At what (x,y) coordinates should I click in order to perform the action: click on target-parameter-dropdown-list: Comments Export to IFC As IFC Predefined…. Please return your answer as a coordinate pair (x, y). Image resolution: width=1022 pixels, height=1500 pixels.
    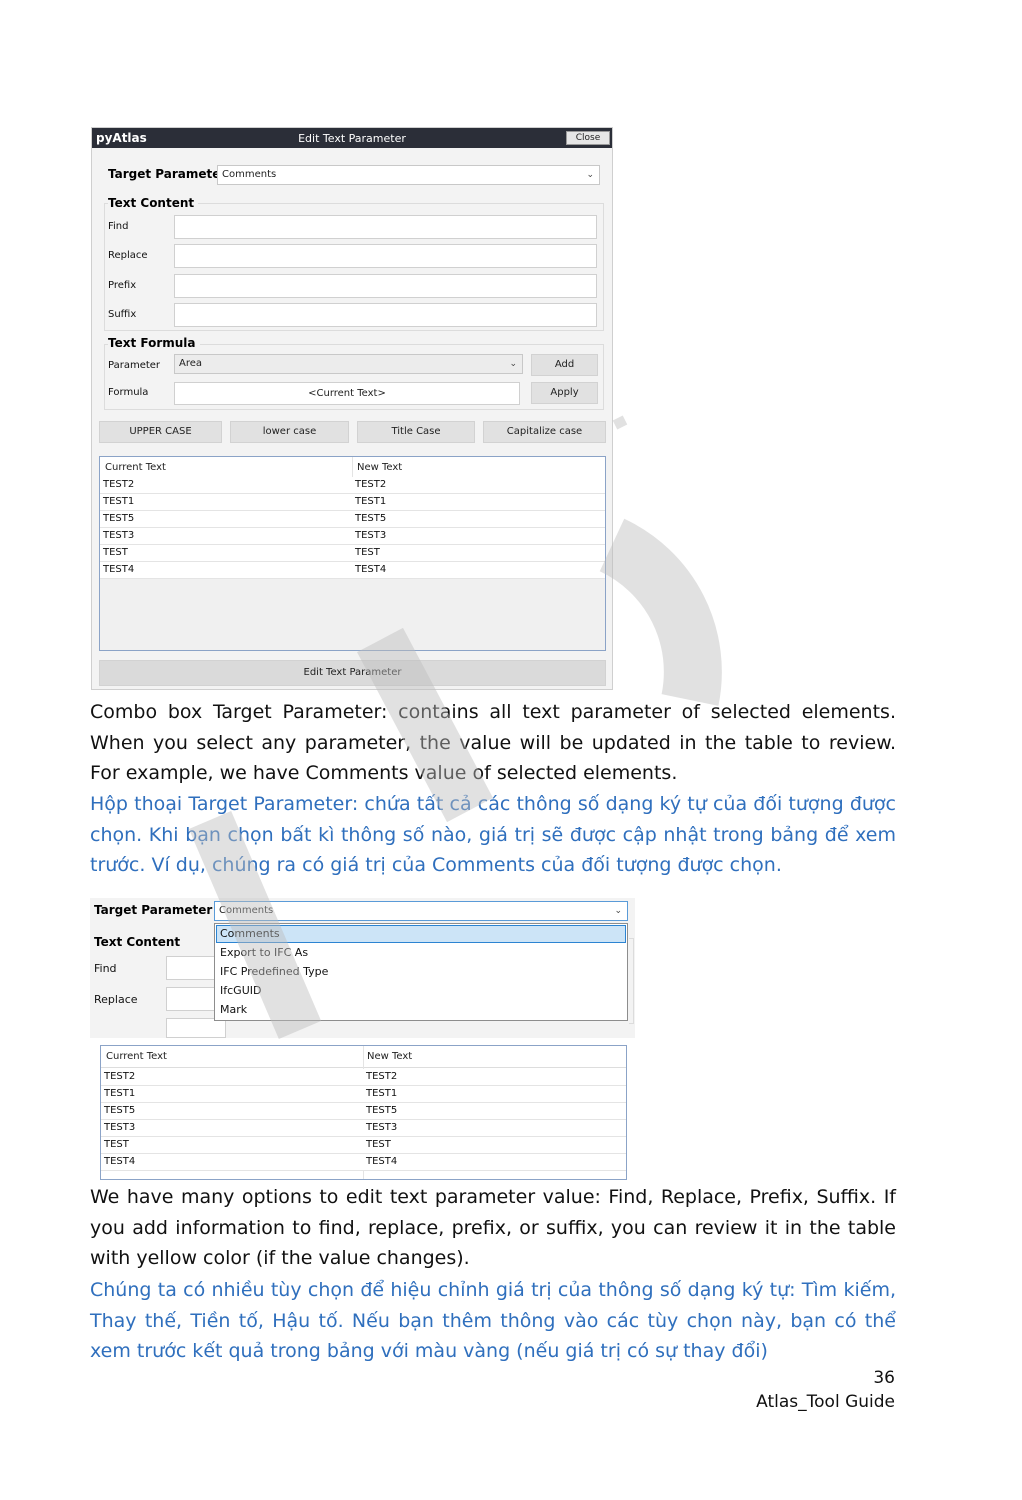
    Looking at the image, I should click on (421, 972).